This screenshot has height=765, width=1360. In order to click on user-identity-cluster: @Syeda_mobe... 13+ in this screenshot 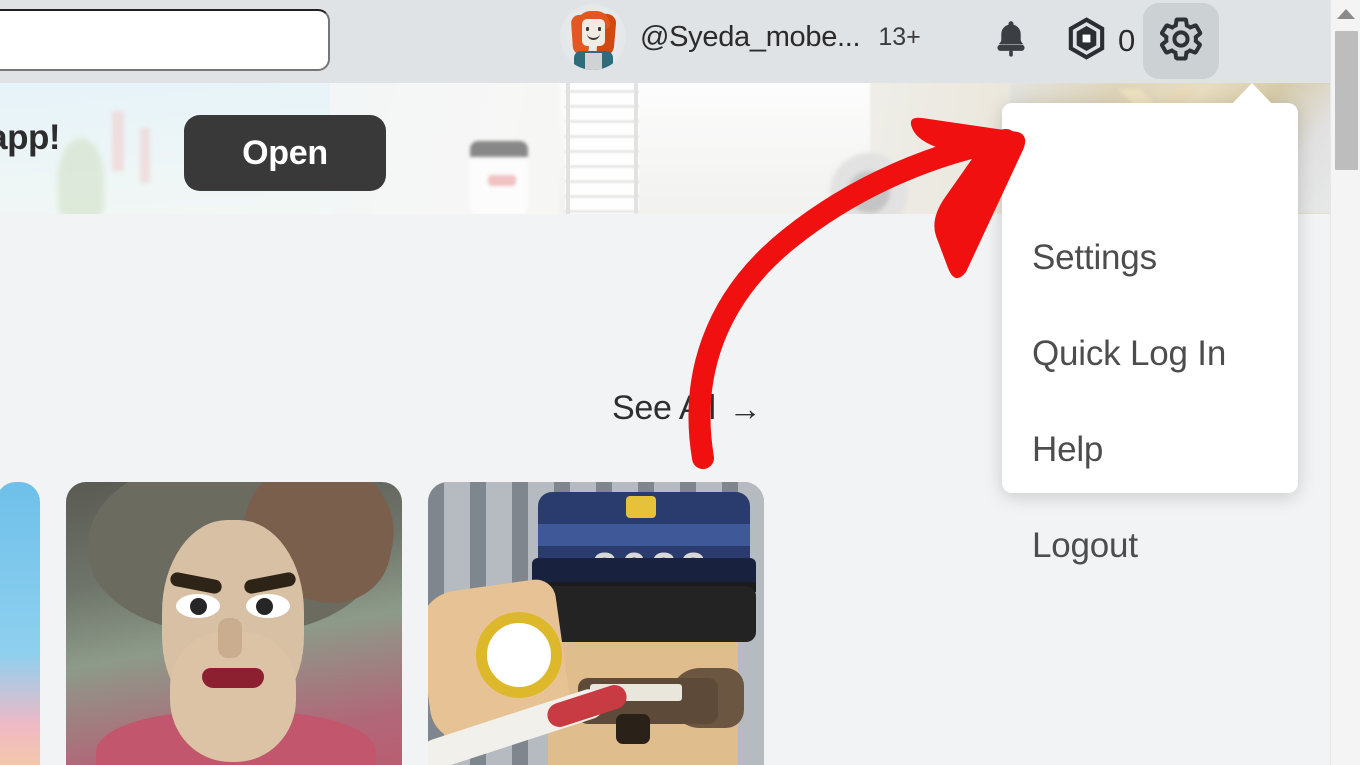, I will do `click(740, 37)`.